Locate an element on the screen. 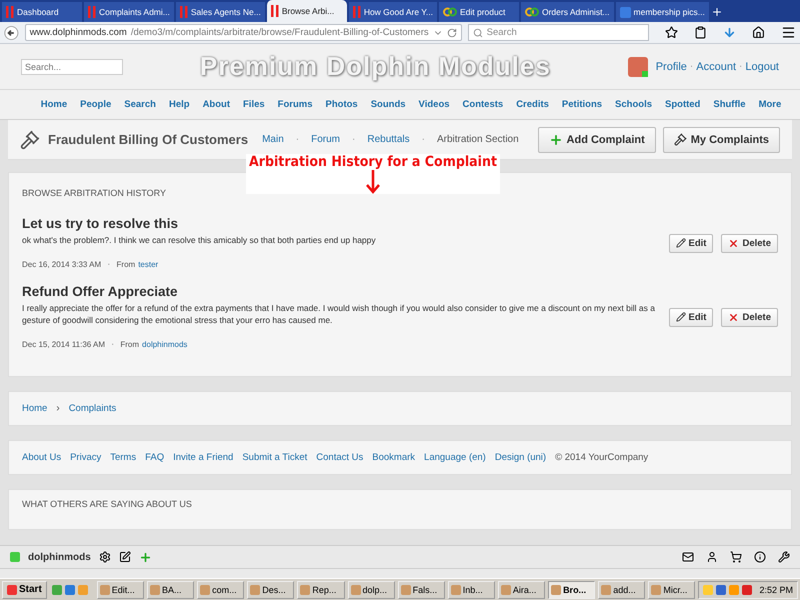 Image resolution: width=800 pixels, height=600 pixels. footer-link: About Us is located at coordinates (42, 458).